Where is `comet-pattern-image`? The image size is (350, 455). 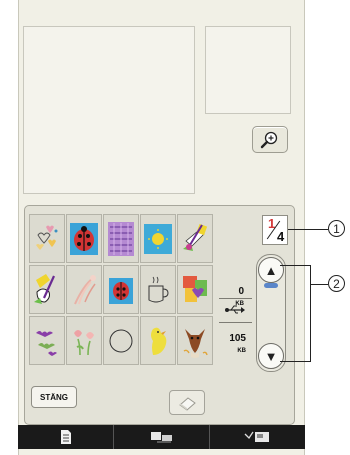 comet-pattern-image is located at coordinates (85, 289).